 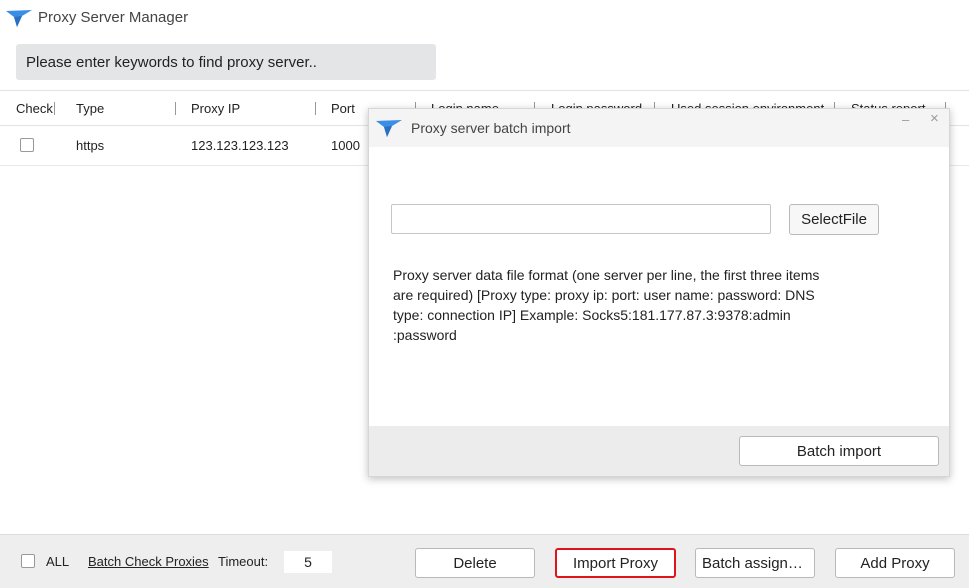 I want to click on app-titlebar: Proxy Server Manager, so click(x=484, y=18).